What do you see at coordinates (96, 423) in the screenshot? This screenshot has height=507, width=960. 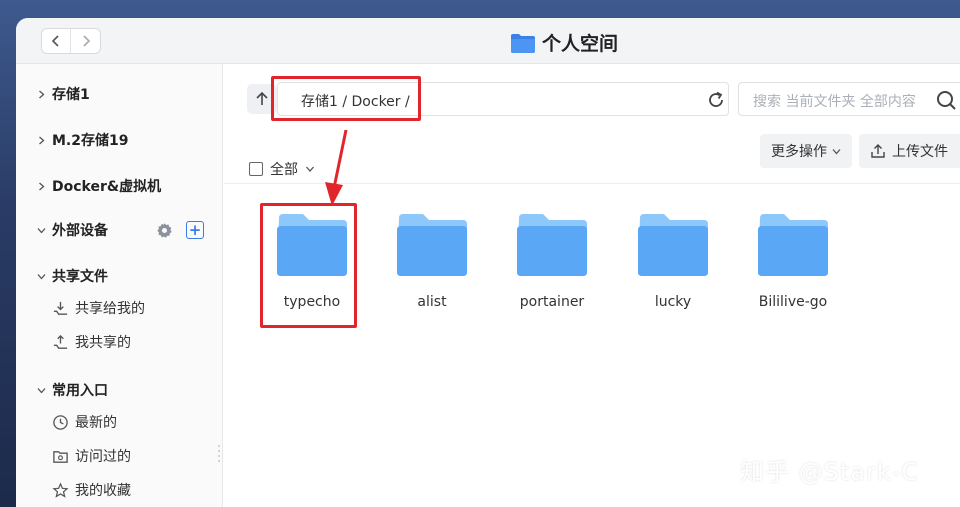 I see `sidebar-item-label: 最新的` at bounding box center [96, 423].